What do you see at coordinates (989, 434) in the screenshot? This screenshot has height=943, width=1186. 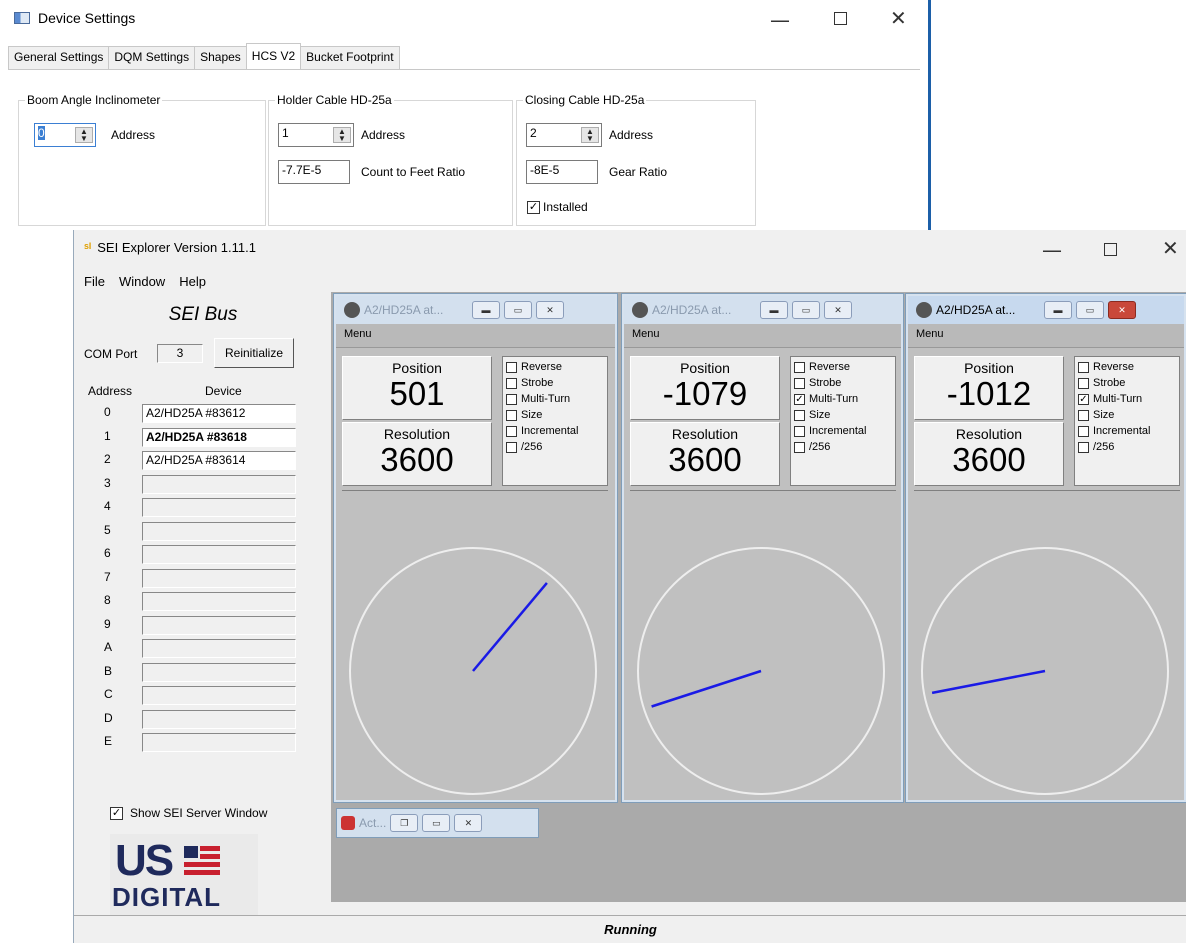 I see `resolution-label: Resolution` at bounding box center [989, 434].